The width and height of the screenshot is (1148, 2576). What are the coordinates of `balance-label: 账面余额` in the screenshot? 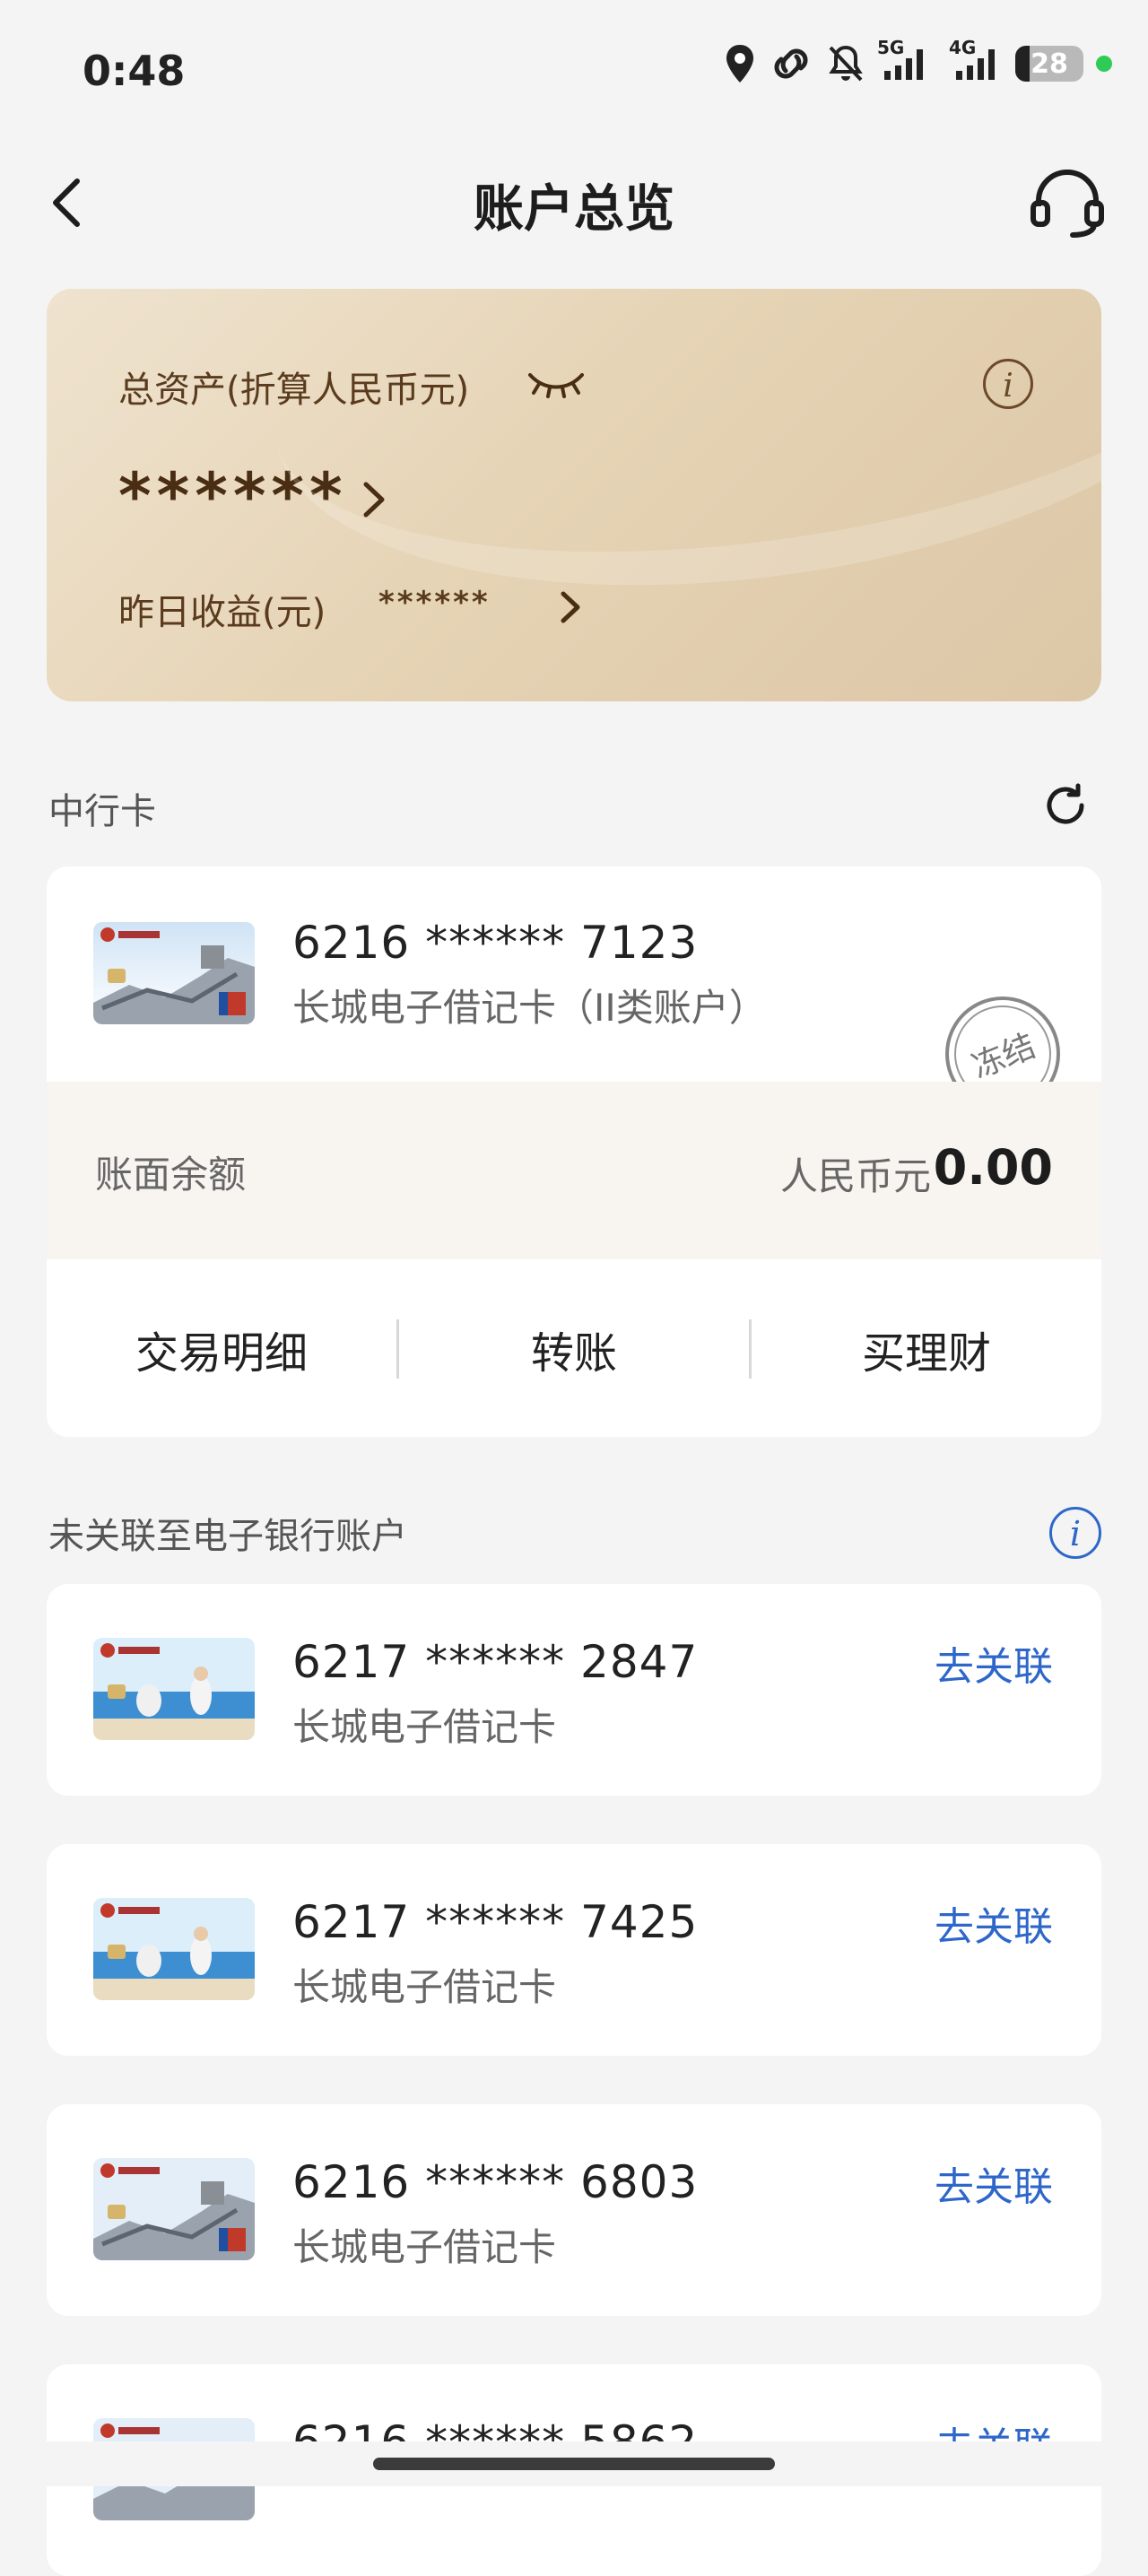 It's located at (171, 1175).